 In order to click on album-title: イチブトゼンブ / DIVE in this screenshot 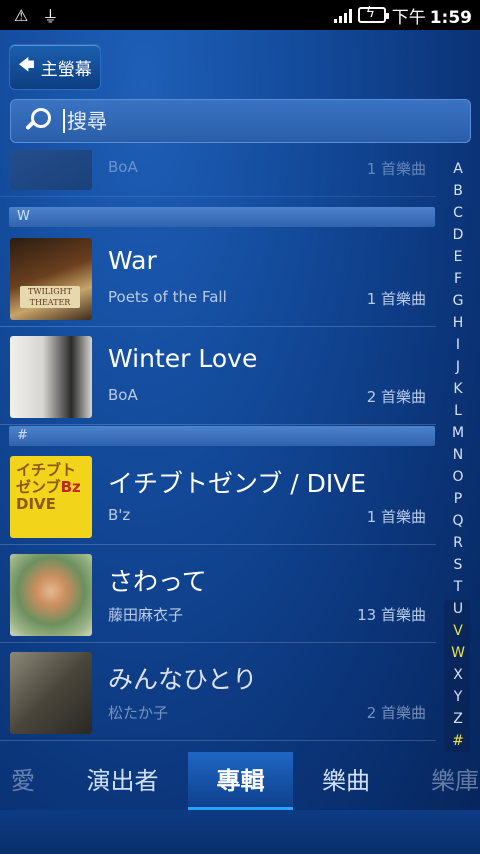, I will do `click(237, 483)`.